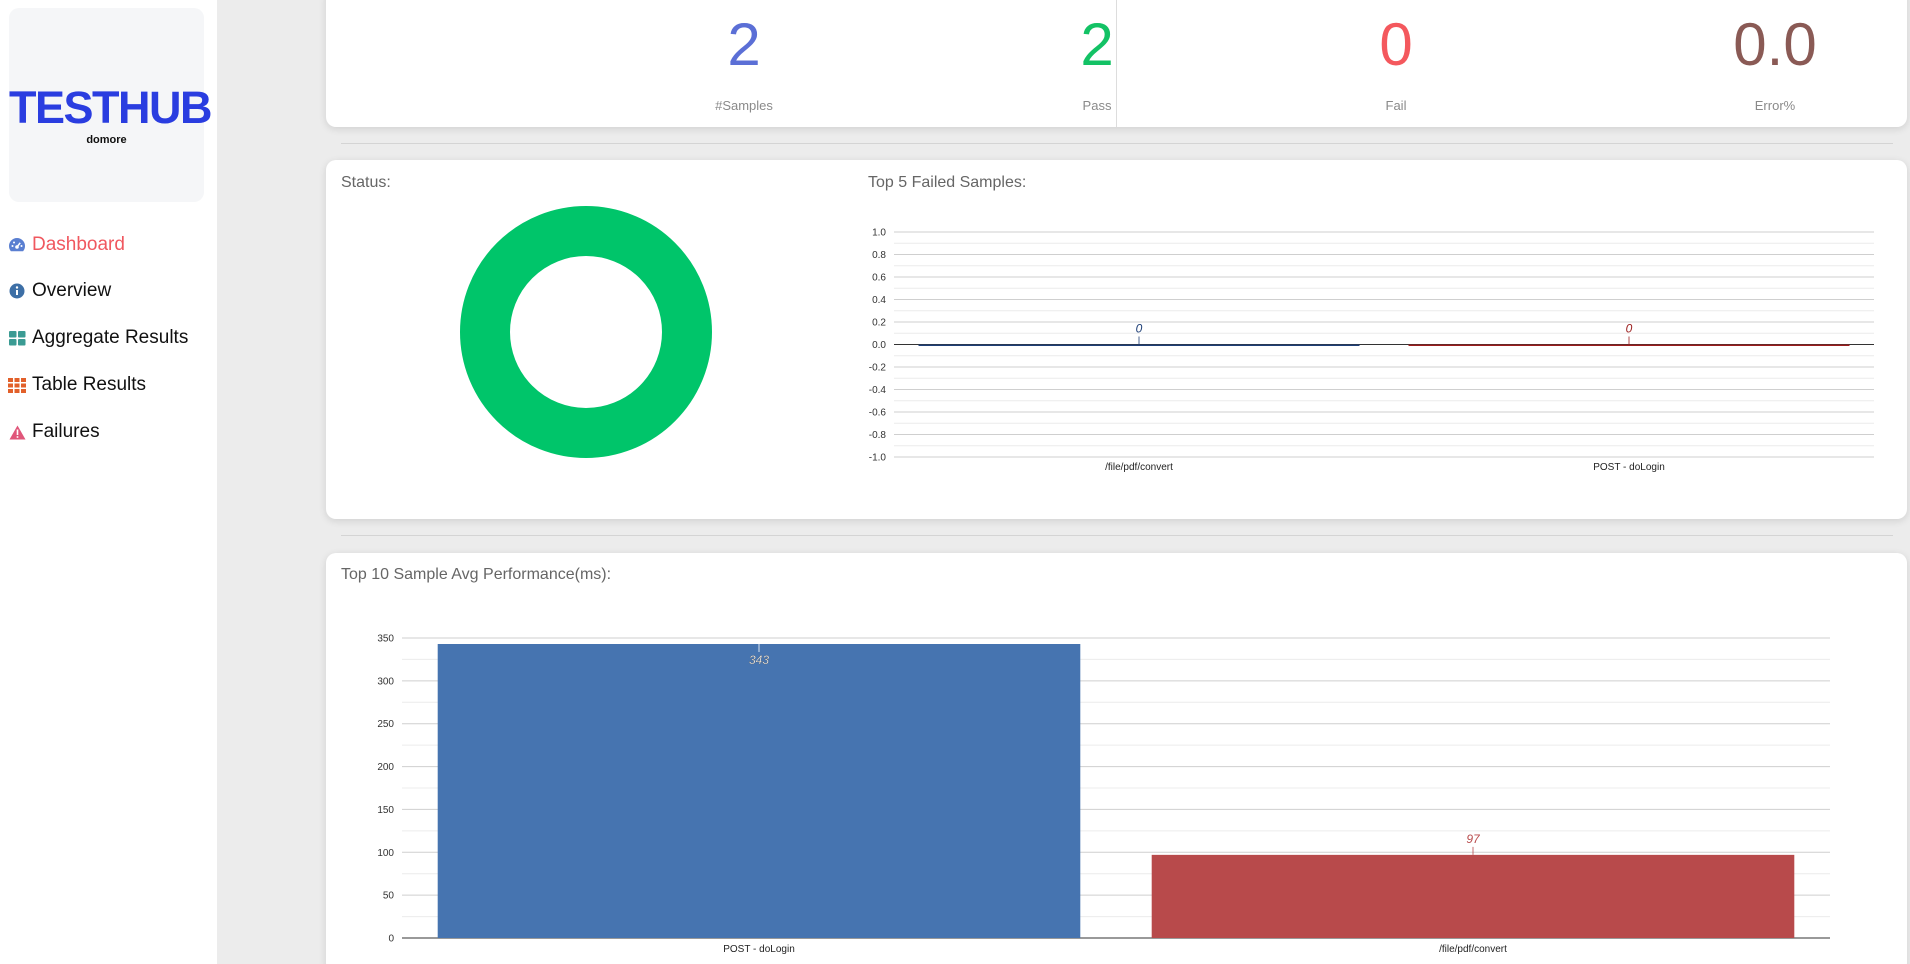  What do you see at coordinates (1473, 839) in the screenshot?
I see `data-label: 97` at bounding box center [1473, 839].